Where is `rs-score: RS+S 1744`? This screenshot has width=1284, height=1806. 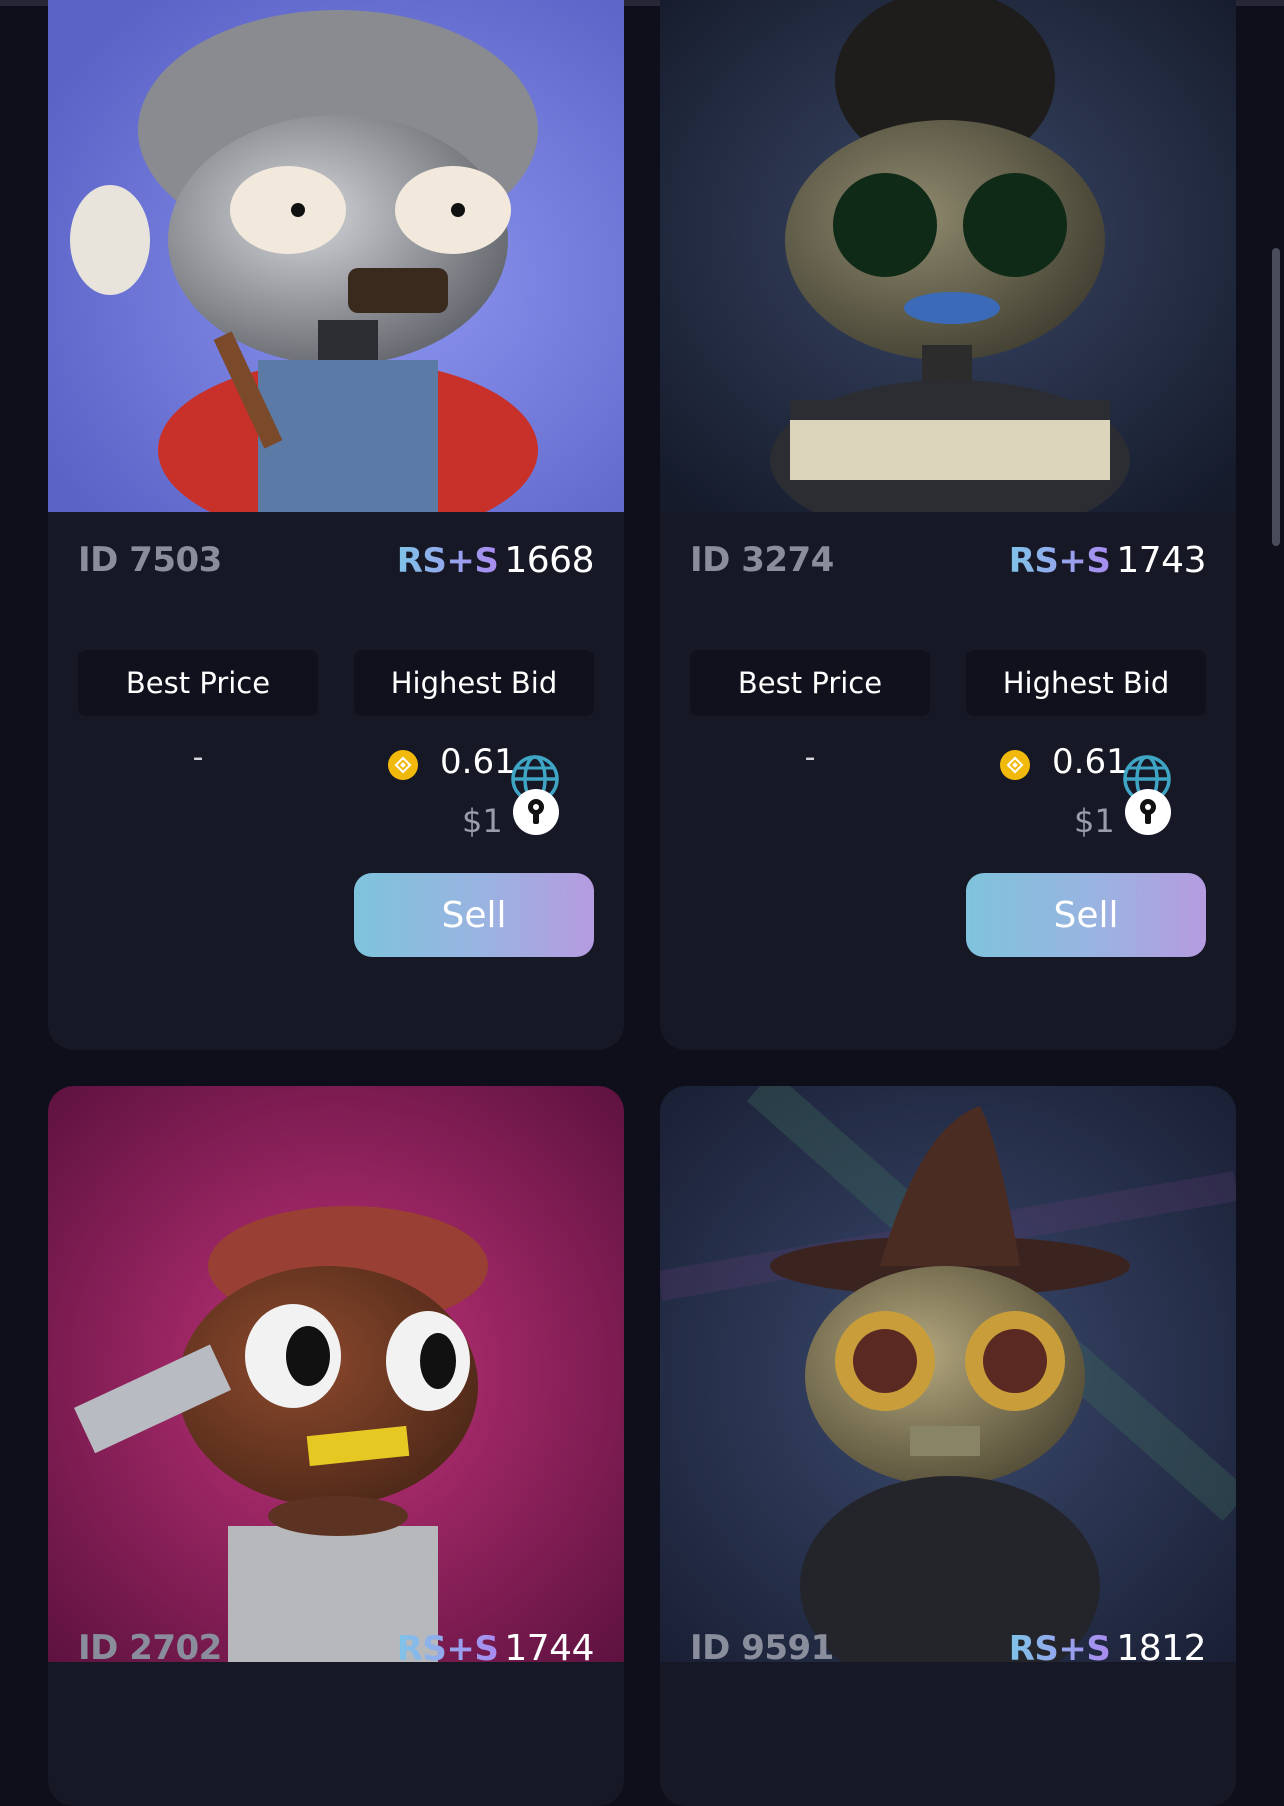 rs-score: RS+S 1744 is located at coordinates (495, 1648).